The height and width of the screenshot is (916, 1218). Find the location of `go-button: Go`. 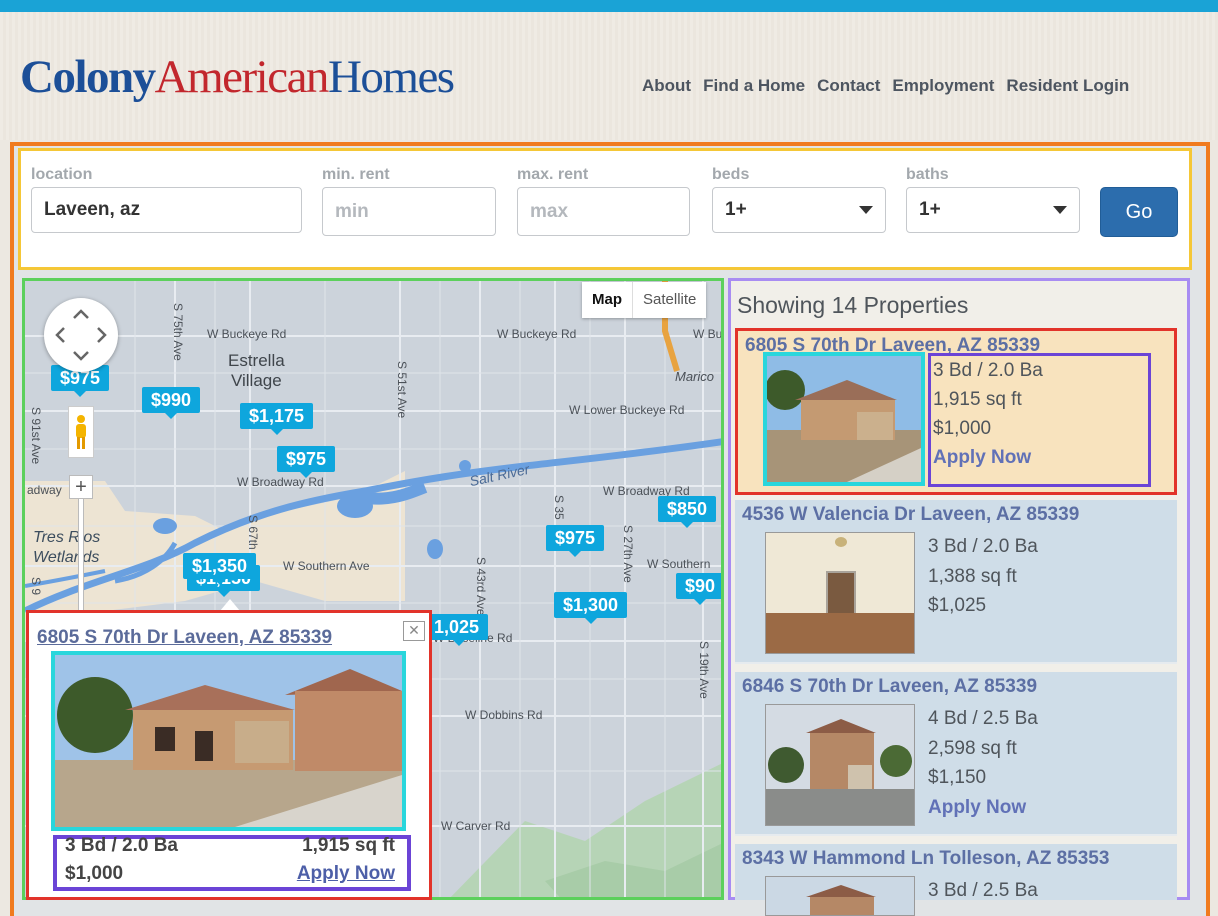

go-button: Go is located at coordinates (1139, 212).